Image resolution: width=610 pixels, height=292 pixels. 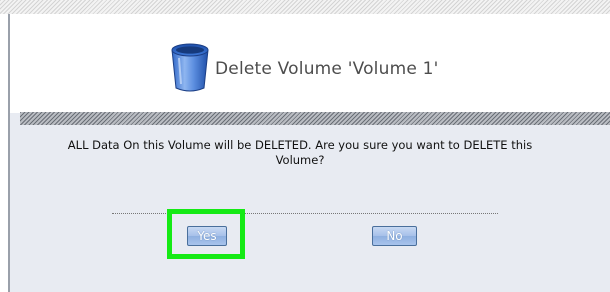 What do you see at coordinates (394, 236) in the screenshot?
I see `no-button: No` at bounding box center [394, 236].